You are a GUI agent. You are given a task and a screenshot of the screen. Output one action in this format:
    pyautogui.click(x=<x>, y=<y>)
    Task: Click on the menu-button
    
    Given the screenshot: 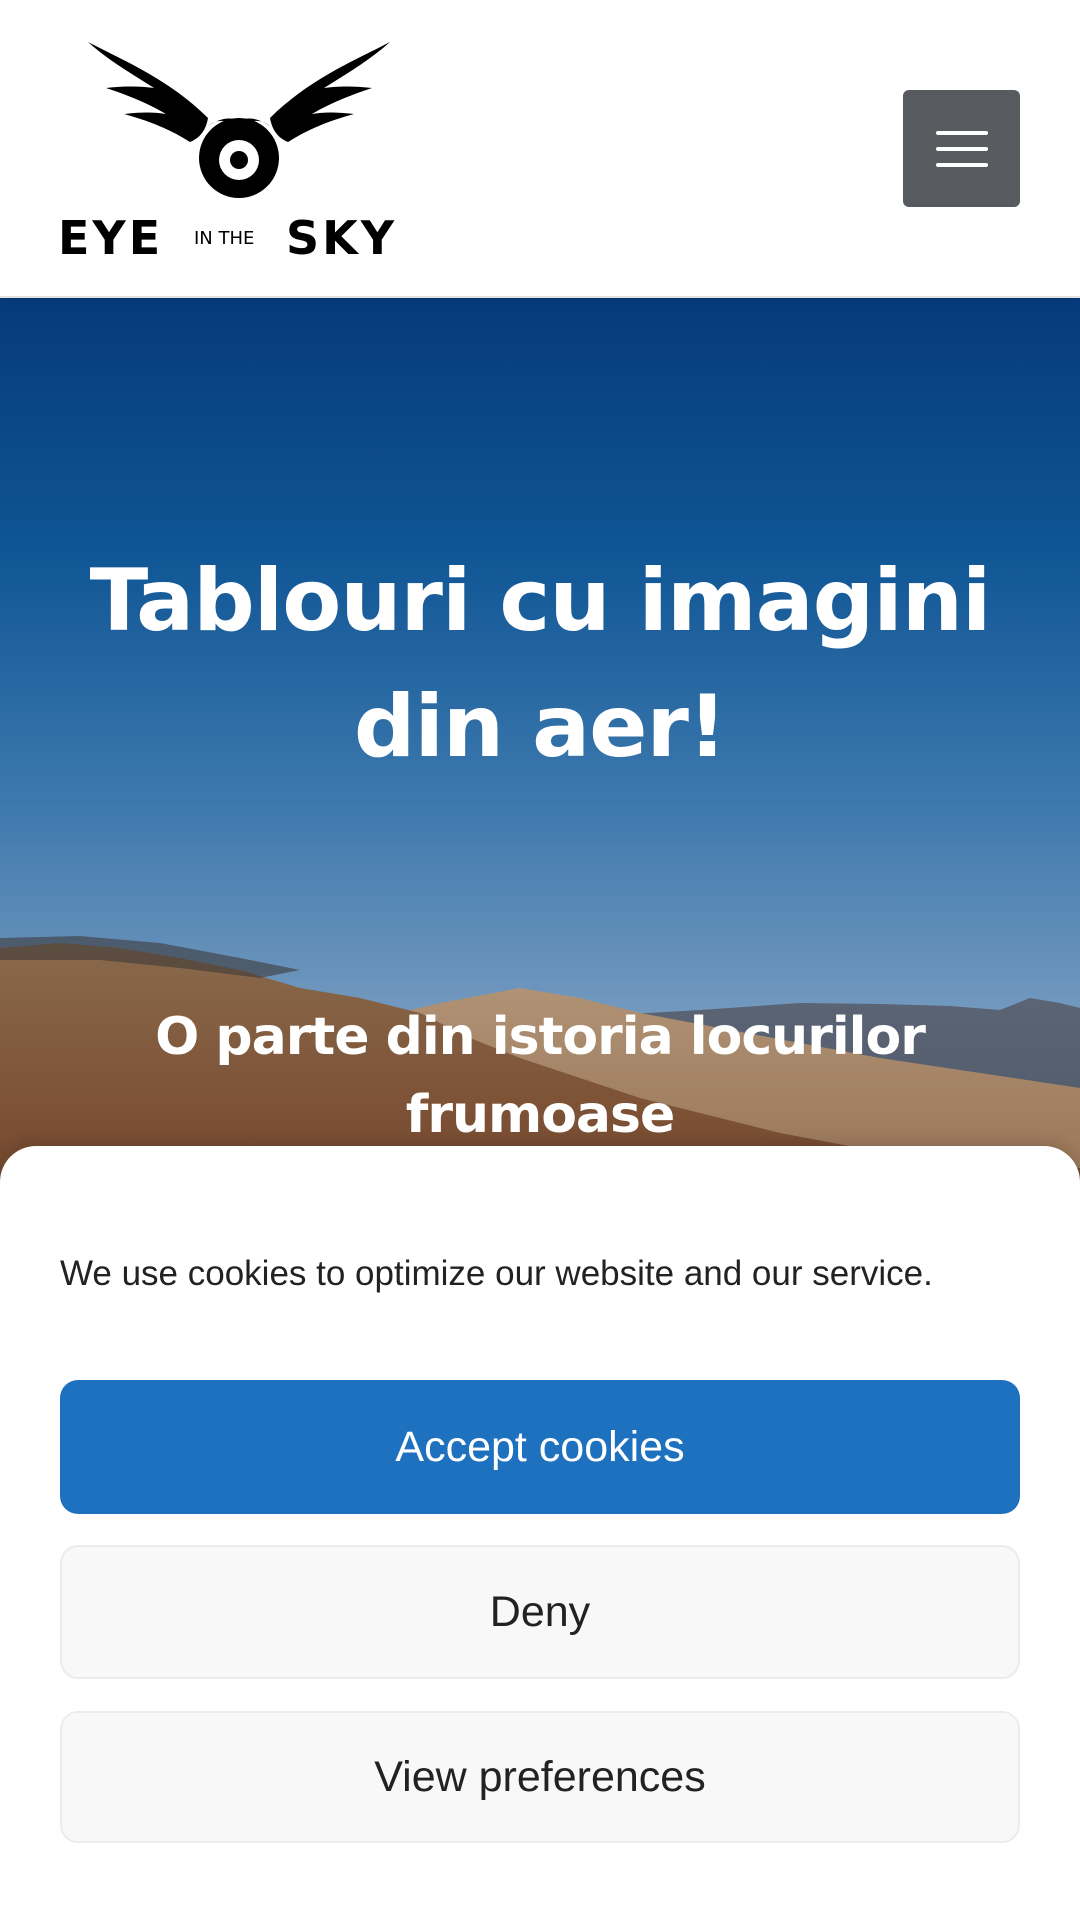 What is the action you would take?
    pyautogui.click(x=961, y=148)
    